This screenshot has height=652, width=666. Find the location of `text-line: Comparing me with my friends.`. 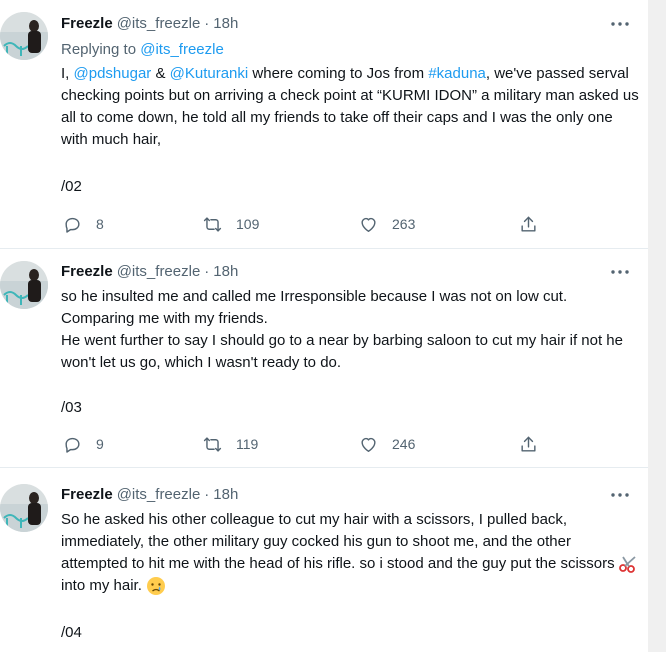

text-line: Comparing me with my friends. is located at coordinates (164, 318).